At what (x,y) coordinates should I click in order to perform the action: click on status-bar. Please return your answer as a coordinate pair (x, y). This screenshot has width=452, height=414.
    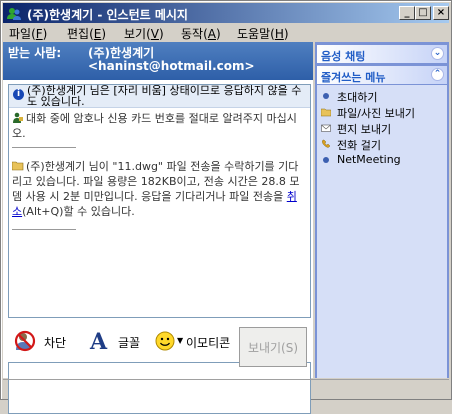
    Looking at the image, I should click on (226, 388).